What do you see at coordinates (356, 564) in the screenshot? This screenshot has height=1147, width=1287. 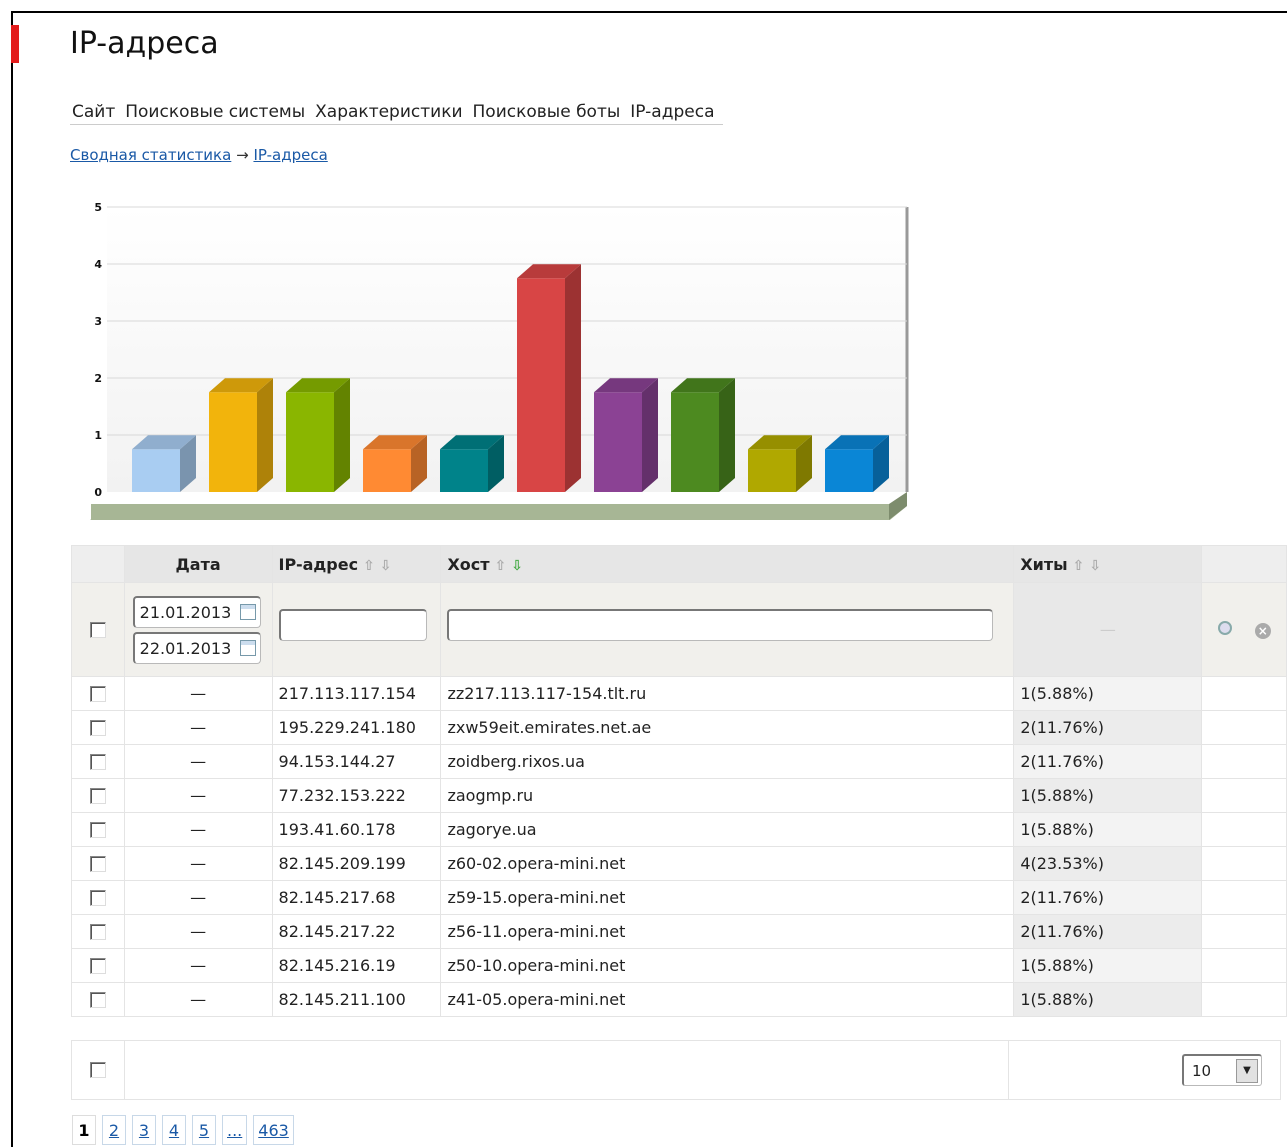 I see `header-ip: IP-адрес ⇧ ⇩` at bounding box center [356, 564].